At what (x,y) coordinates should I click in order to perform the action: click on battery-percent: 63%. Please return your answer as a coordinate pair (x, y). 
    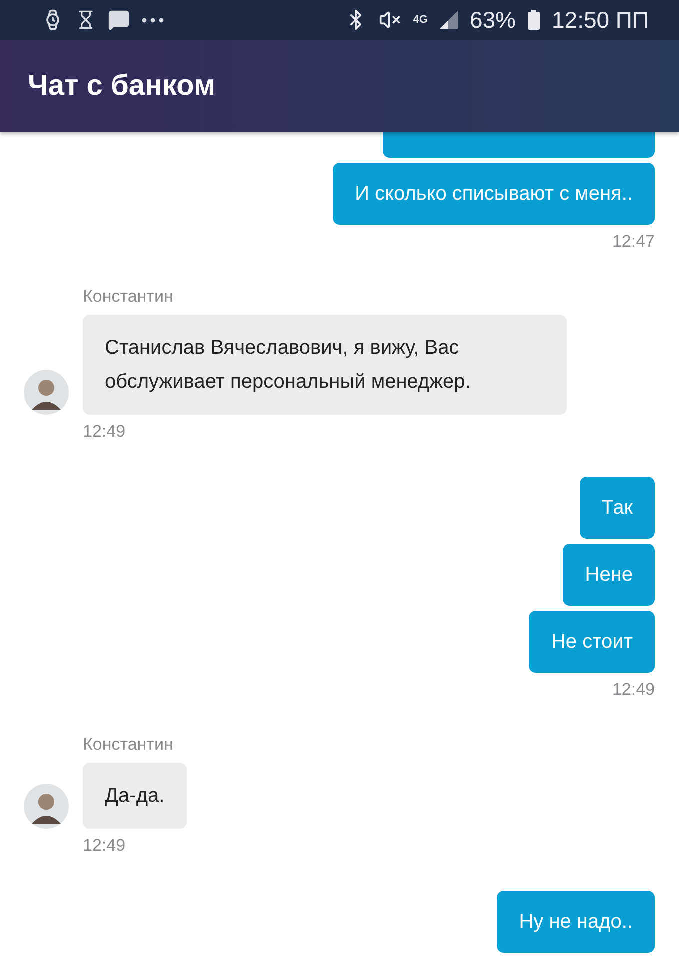
    Looking at the image, I should click on (493, 20).